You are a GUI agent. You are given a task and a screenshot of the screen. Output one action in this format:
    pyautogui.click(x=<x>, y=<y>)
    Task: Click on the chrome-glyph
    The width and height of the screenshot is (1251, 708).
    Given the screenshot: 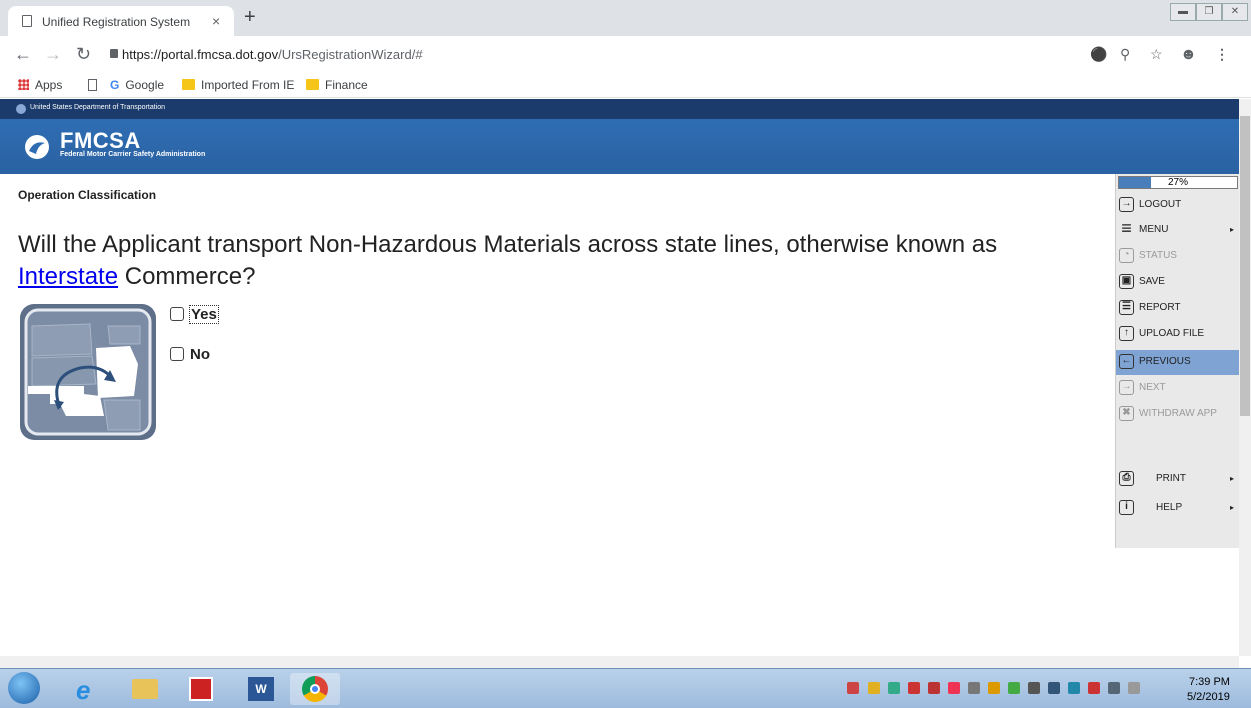 What is the action you would take?
    pyautogui.click(x=315, y=689)
    